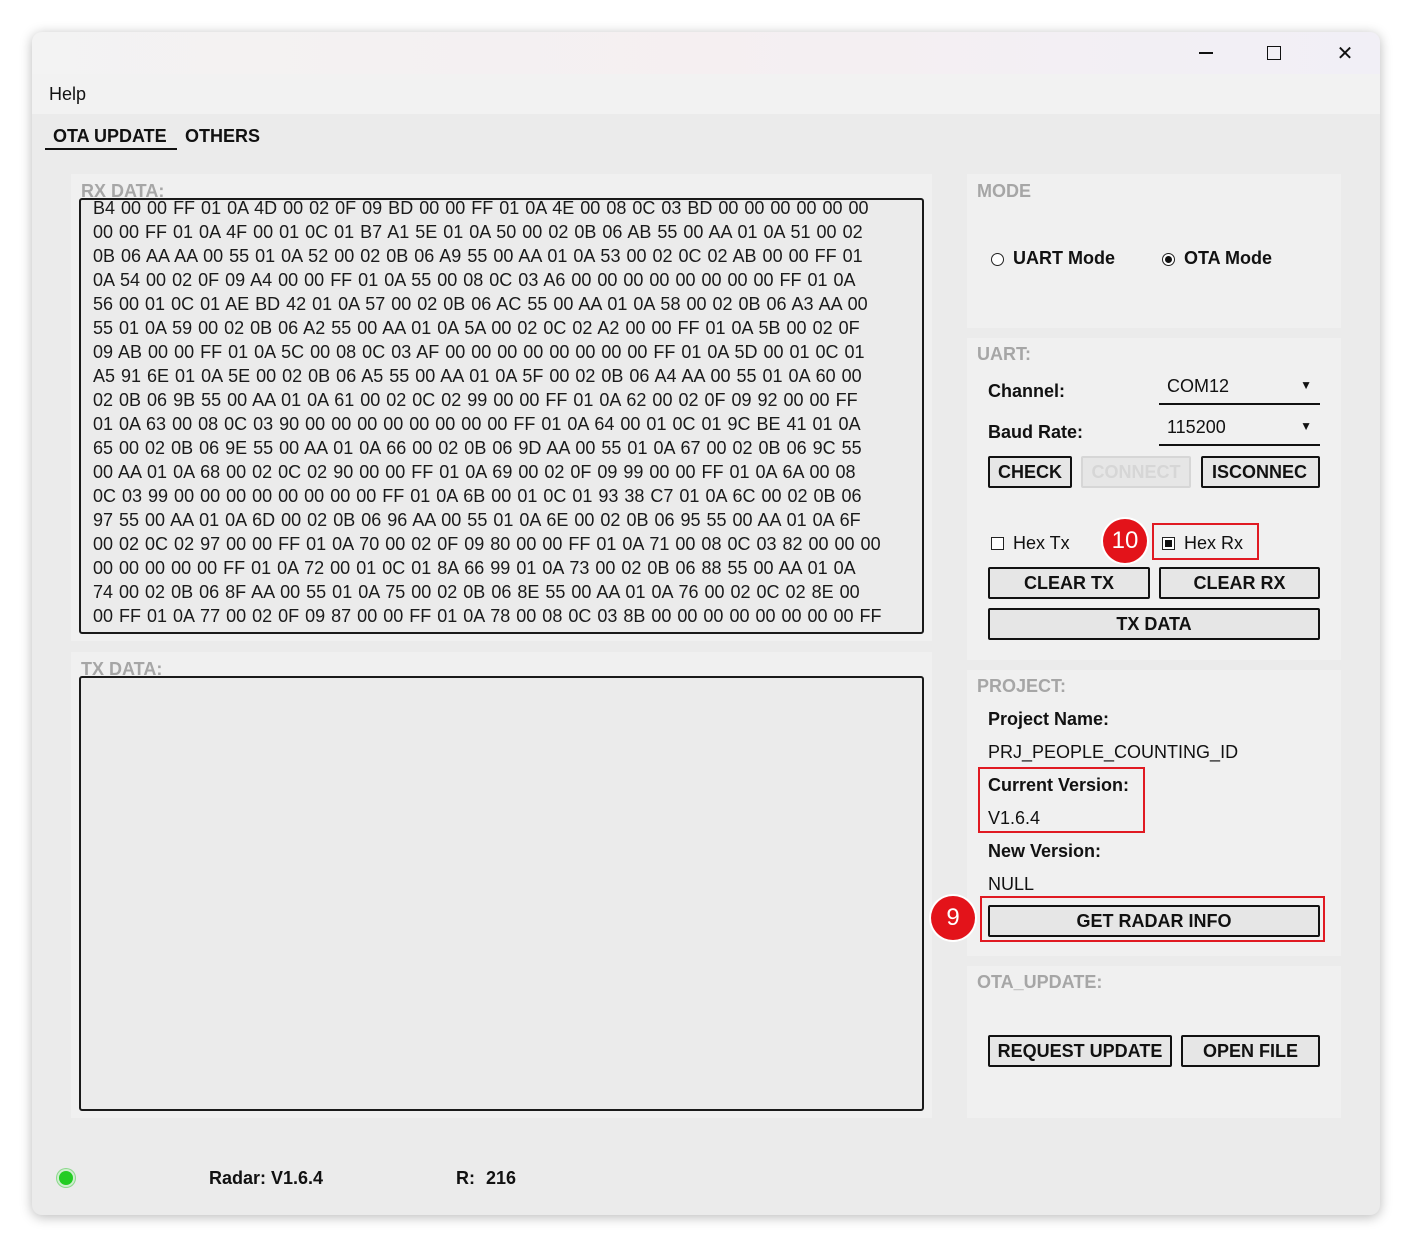 The image size is (1412, 1247). I want to click on current-version-highlight, so click(1061, 800).